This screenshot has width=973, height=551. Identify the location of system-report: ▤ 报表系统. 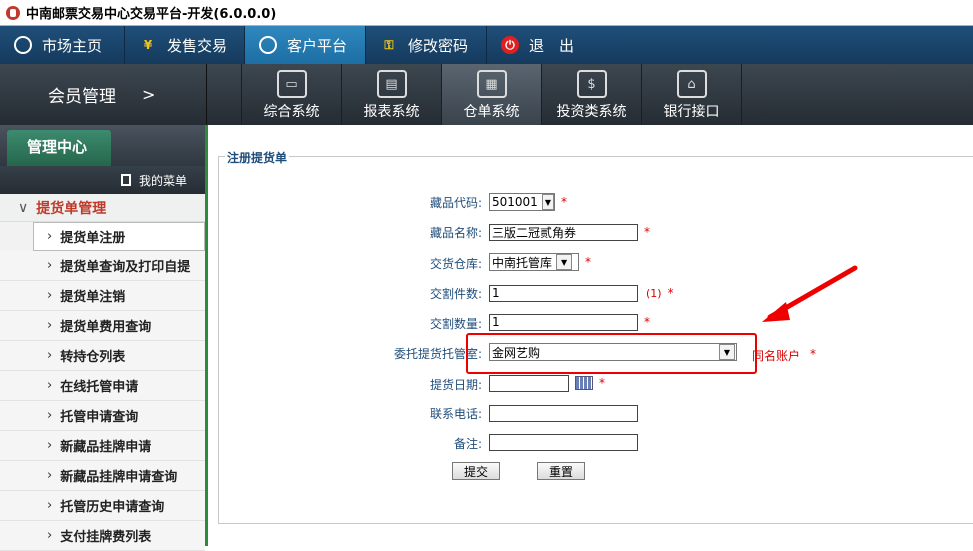
(392, 94).